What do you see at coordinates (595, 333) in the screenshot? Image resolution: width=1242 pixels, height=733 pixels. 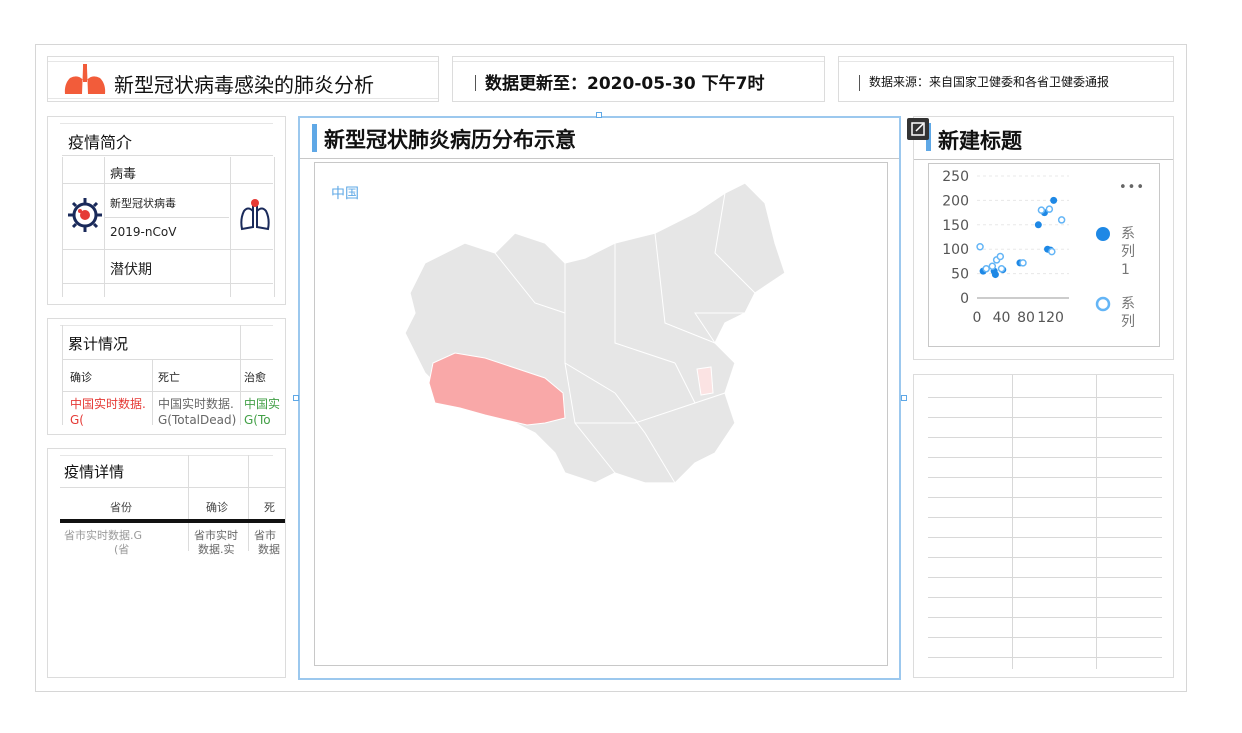 I see `map-china-mainland` at bounding box center [595, 333].